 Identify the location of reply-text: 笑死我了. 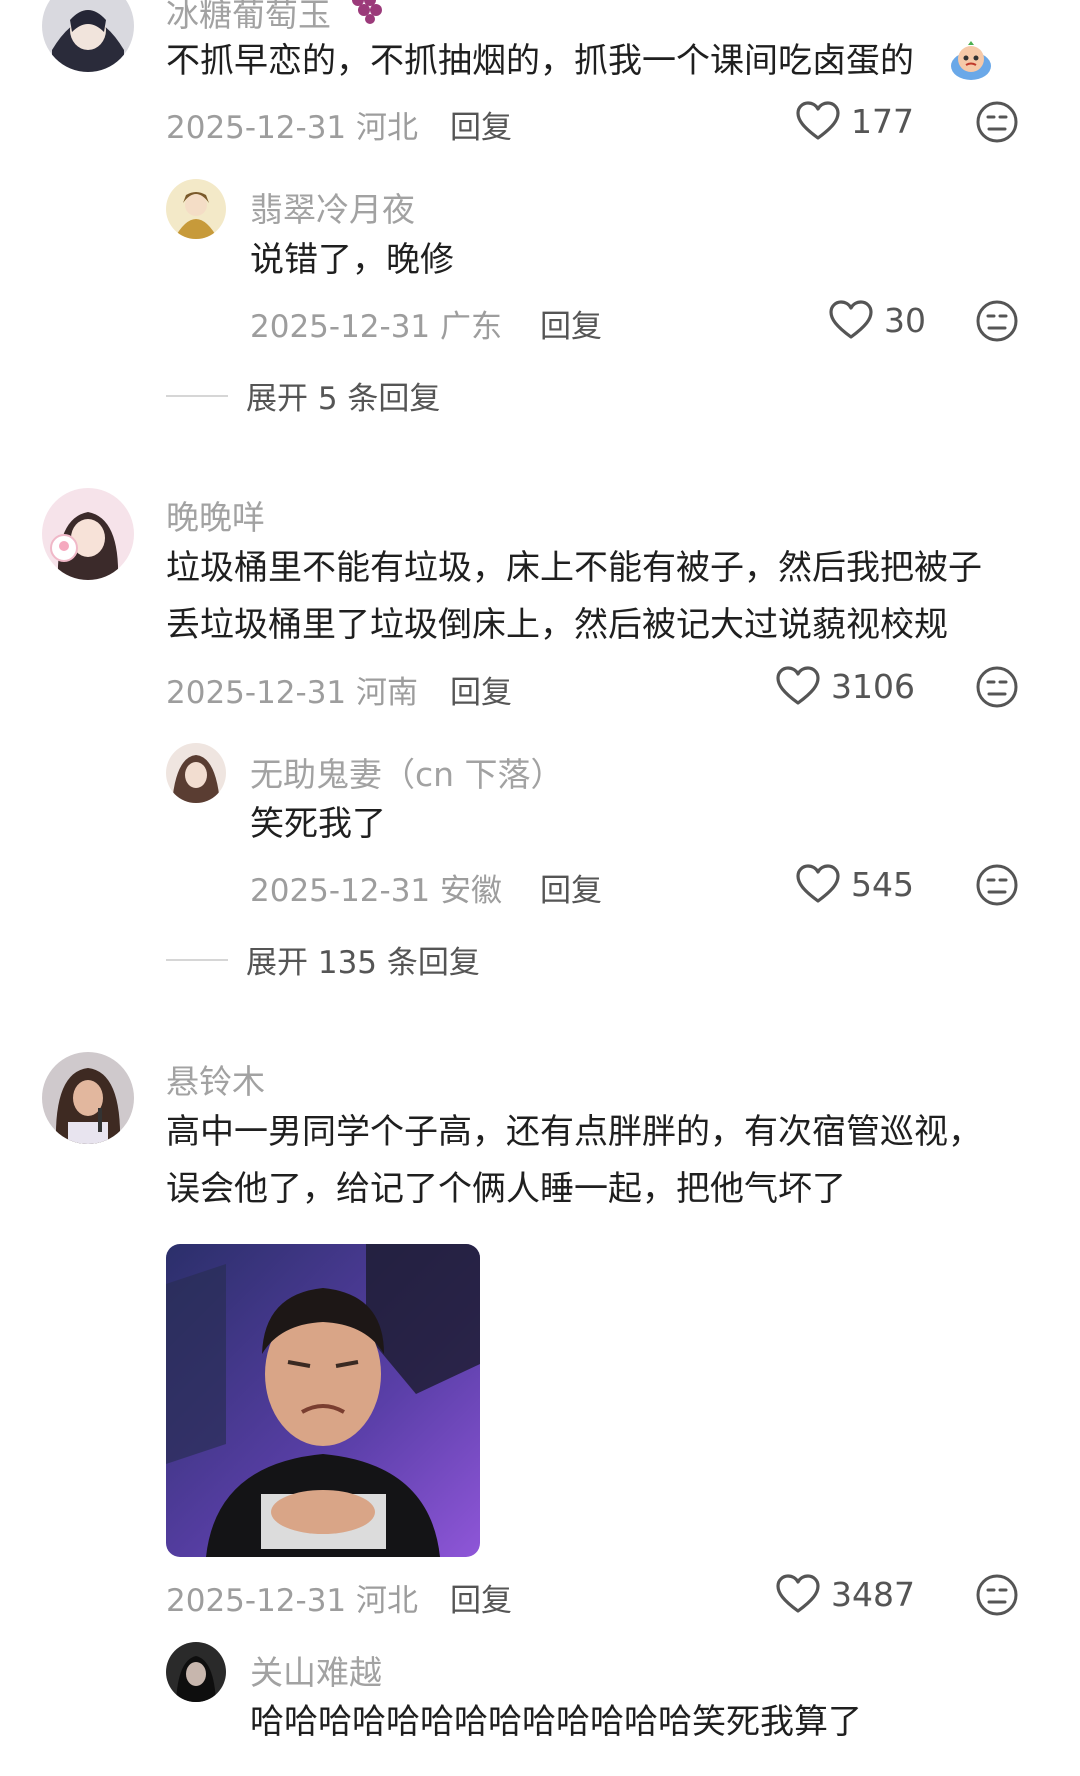
(318, 824).